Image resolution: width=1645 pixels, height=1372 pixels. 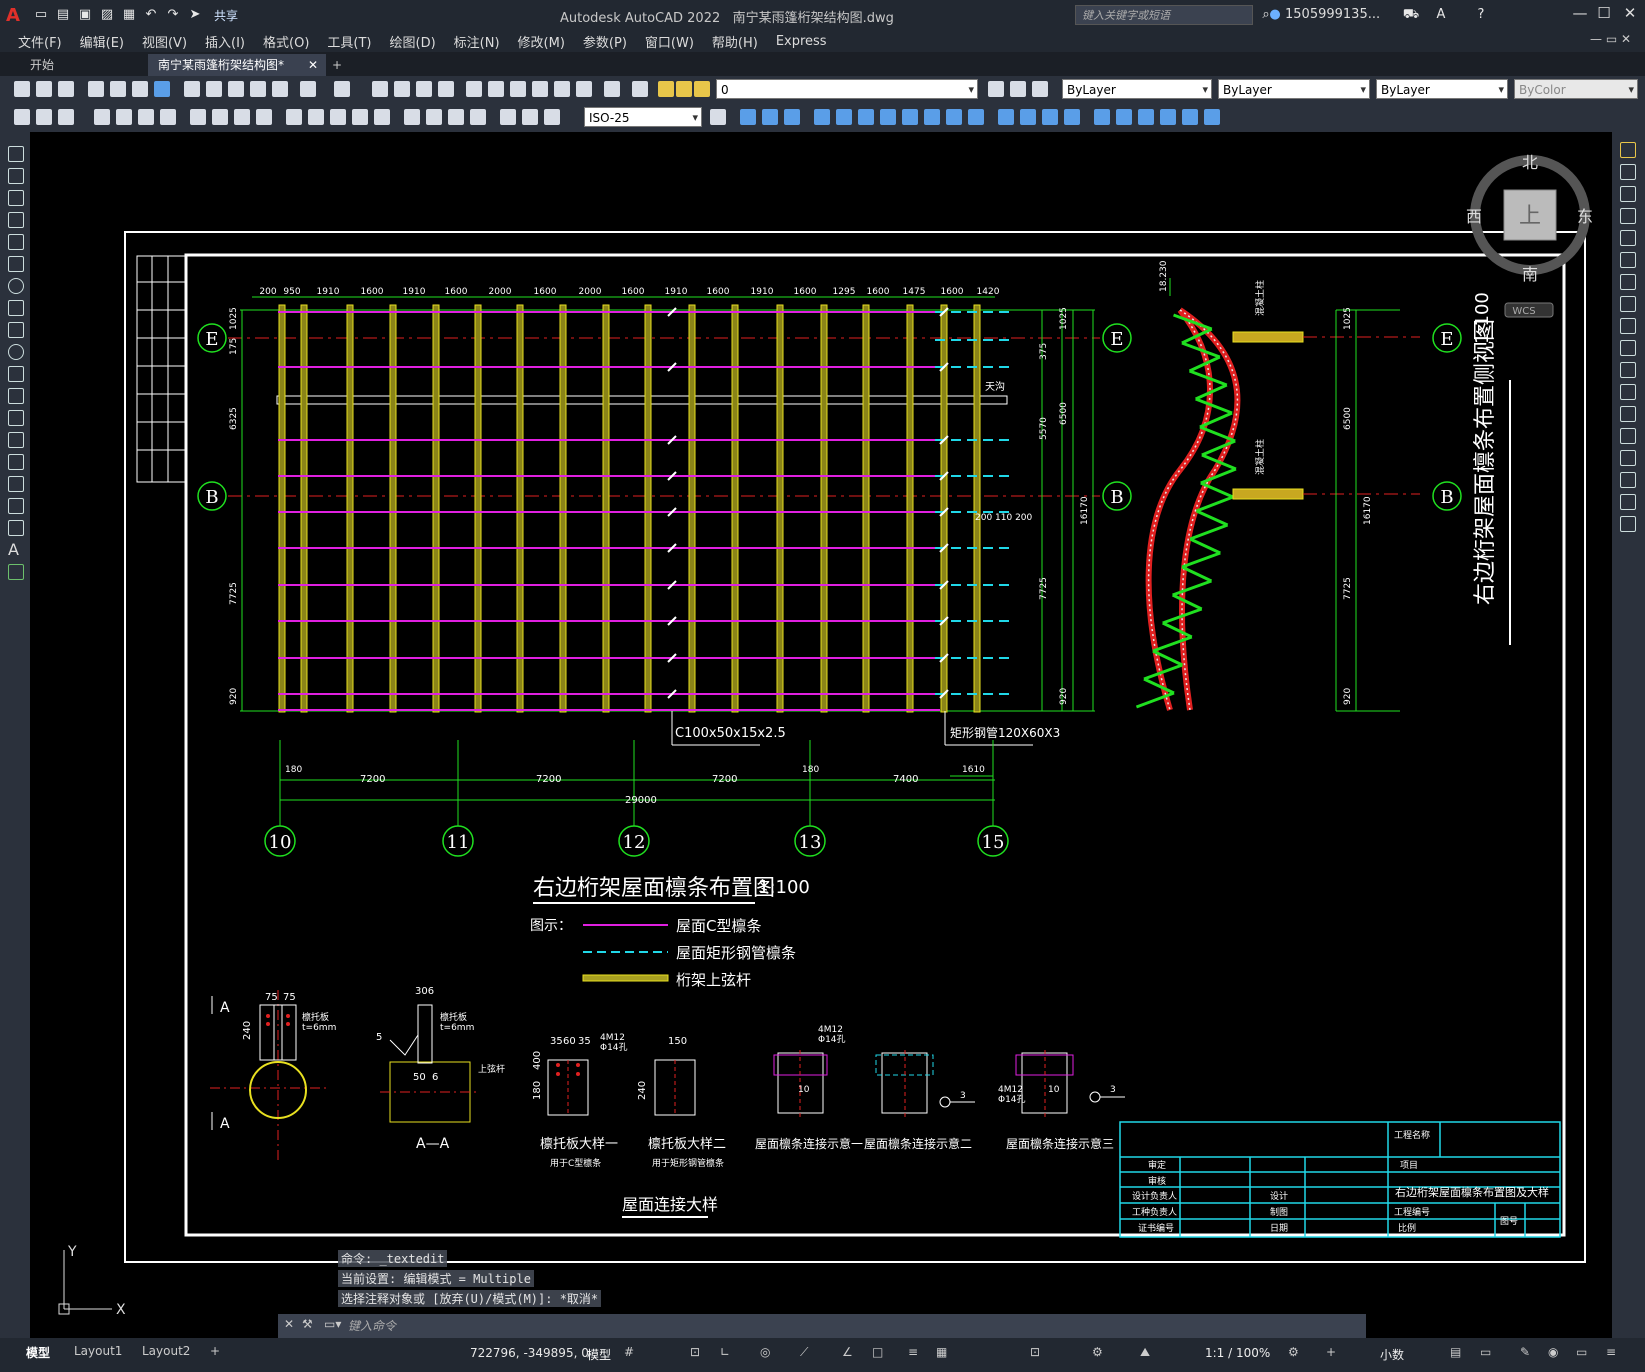 What do you see at coordinates (1442, 89) in the screenshot?
I see `lineweight-dropdown: ByLayer` at bounding box center [1442, 89].